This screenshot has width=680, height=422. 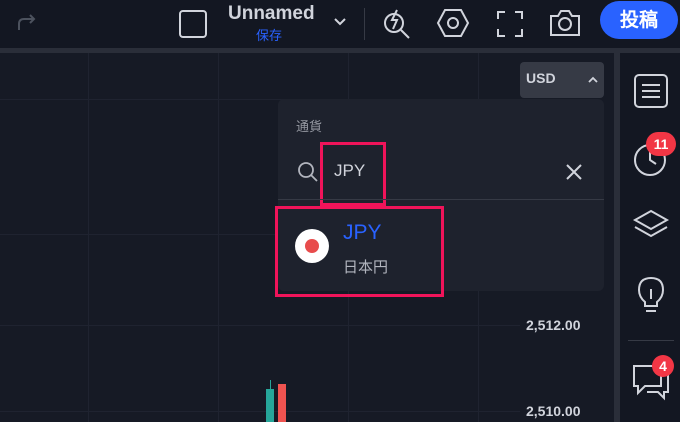 What do you see at coordinates (639, 20) in the screenshot?
I see `publish-button: 投稿` at bounding box center [639, 20].